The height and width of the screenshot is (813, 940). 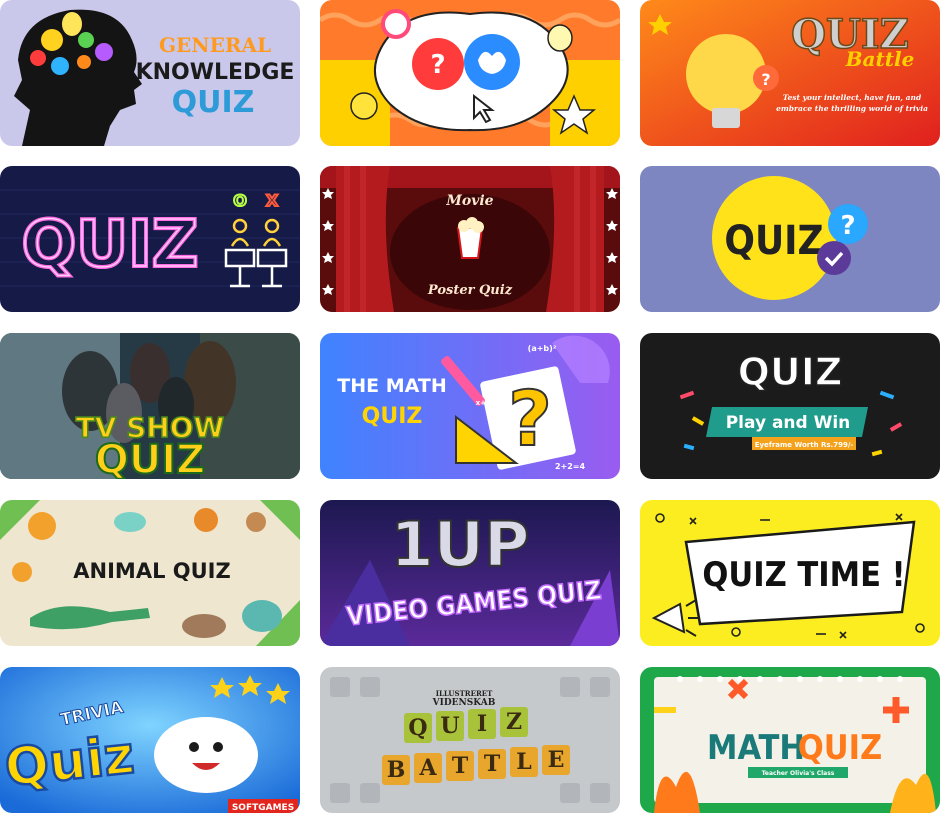 I want to click on title-bottom: Poster Quiz, so click(x=470, y=290).